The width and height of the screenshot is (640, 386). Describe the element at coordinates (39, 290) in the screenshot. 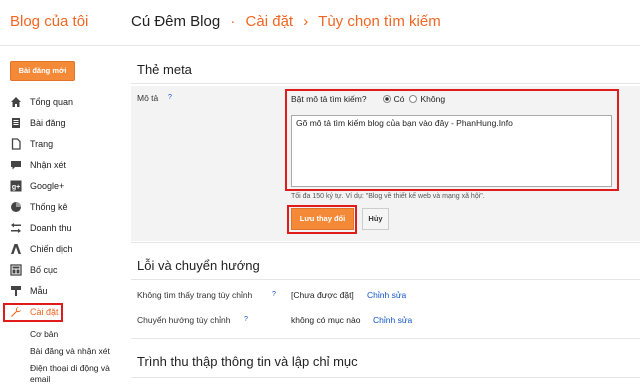

I see `sidebar-item-label: Mẫu` at that location.